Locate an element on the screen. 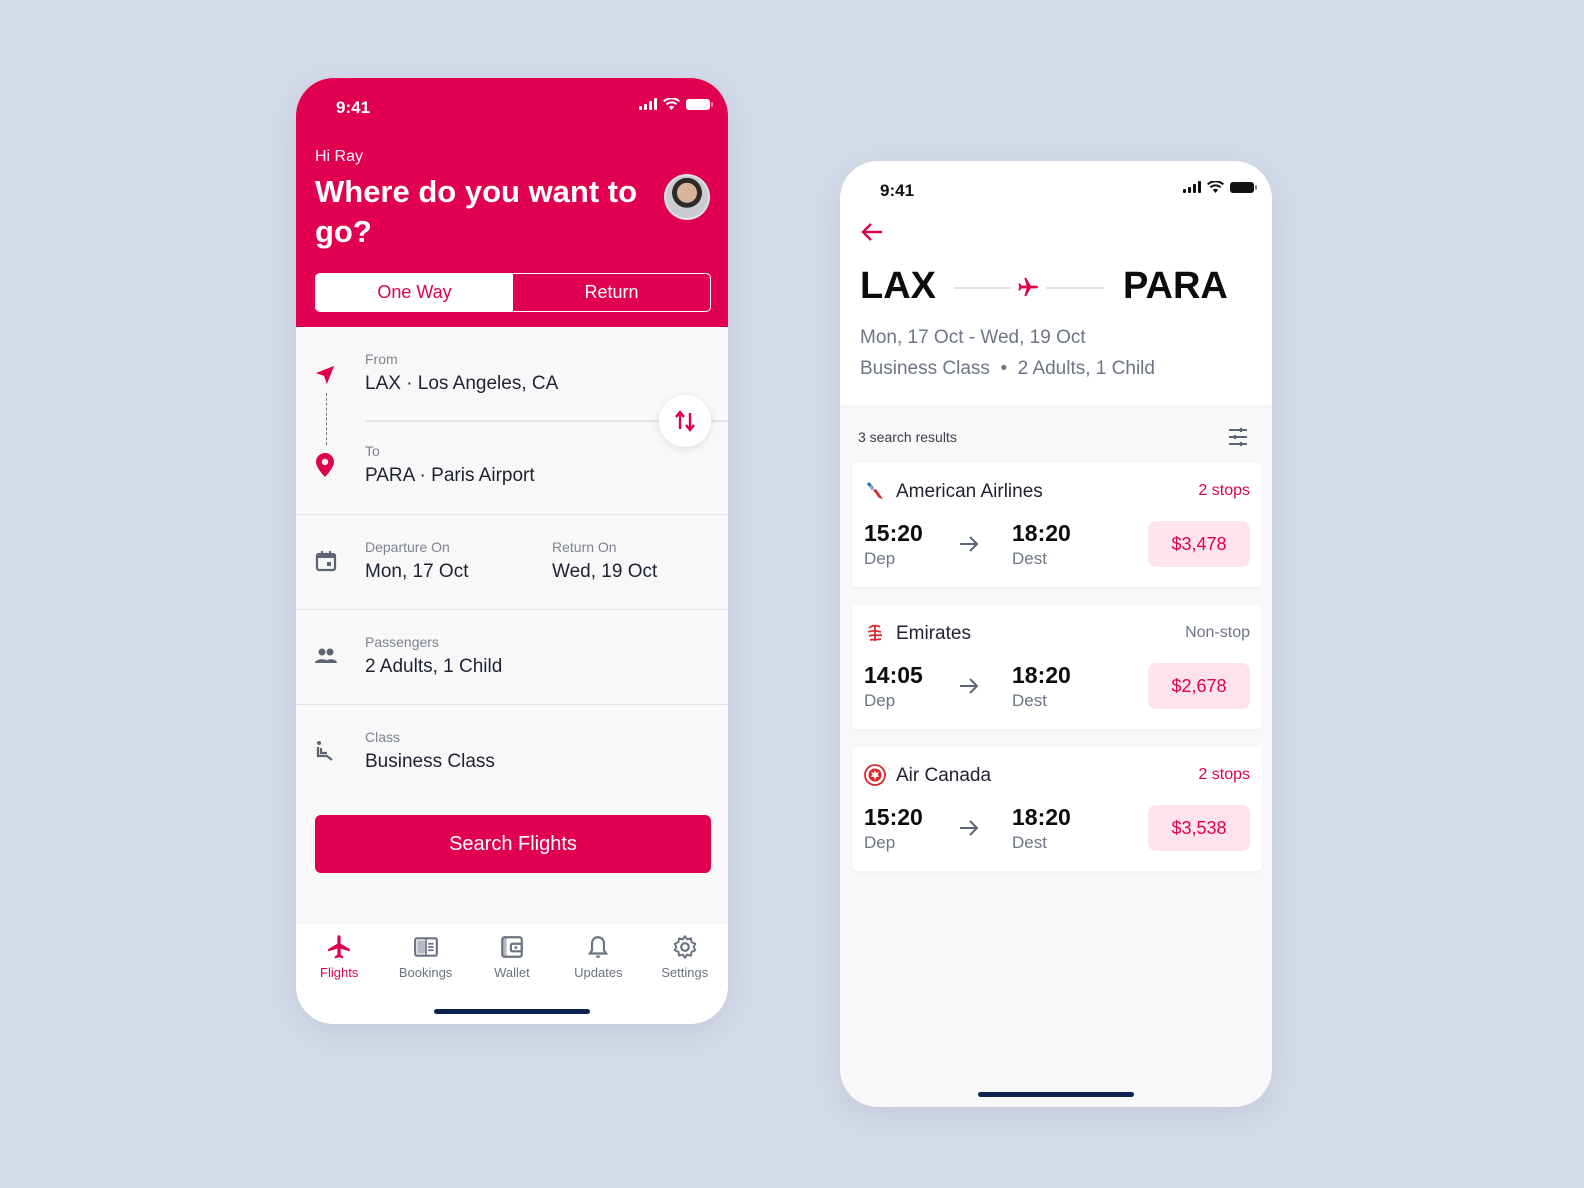 This screenshot has width=1584, height=1188. tab-flights: Flights is located at coordinates (339, 957).